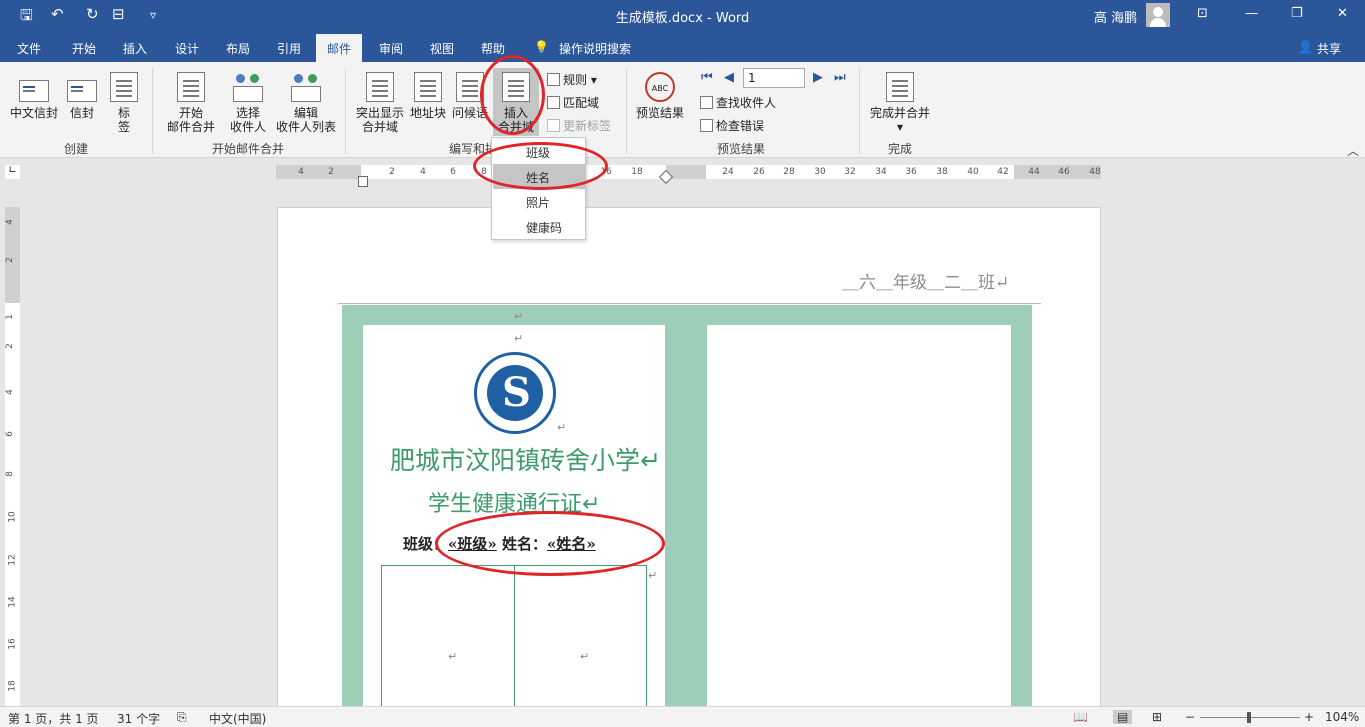 This screenshot has width=1365, height=727. What do you see at coordinates (1080, 717) in the screenshot?
I see `read-mode-icon: 📖` at bounding box center [1080, 717].